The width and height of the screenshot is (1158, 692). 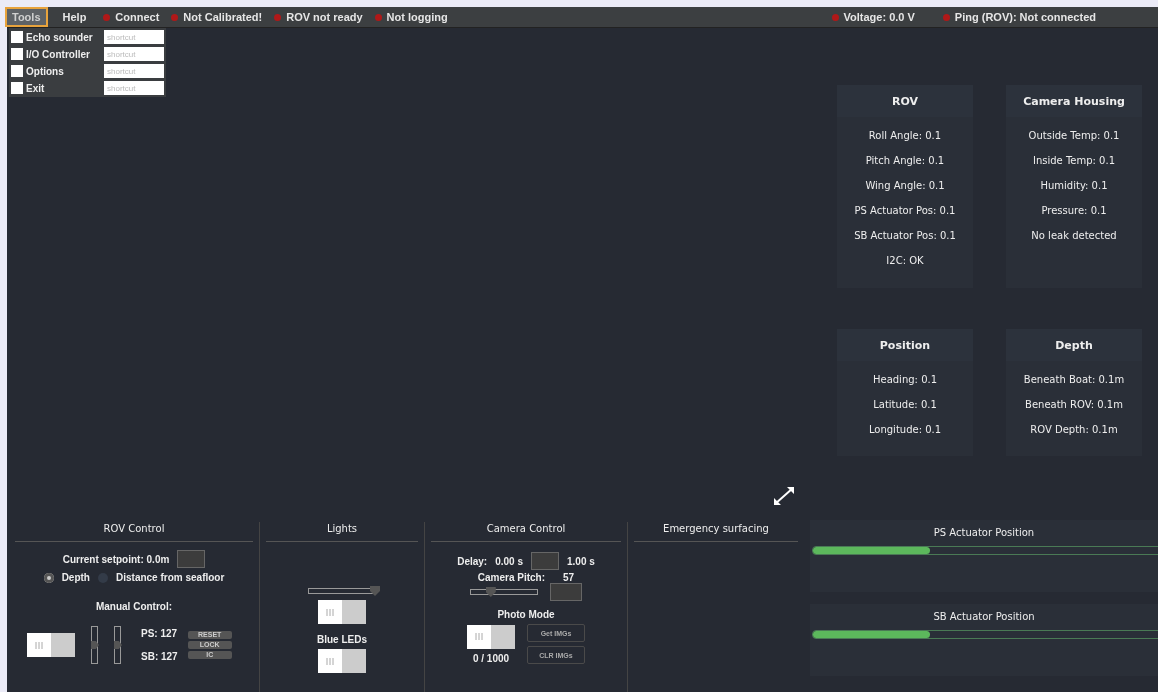 I want to click on menu-item: Exit, so click(x=65, y=88).